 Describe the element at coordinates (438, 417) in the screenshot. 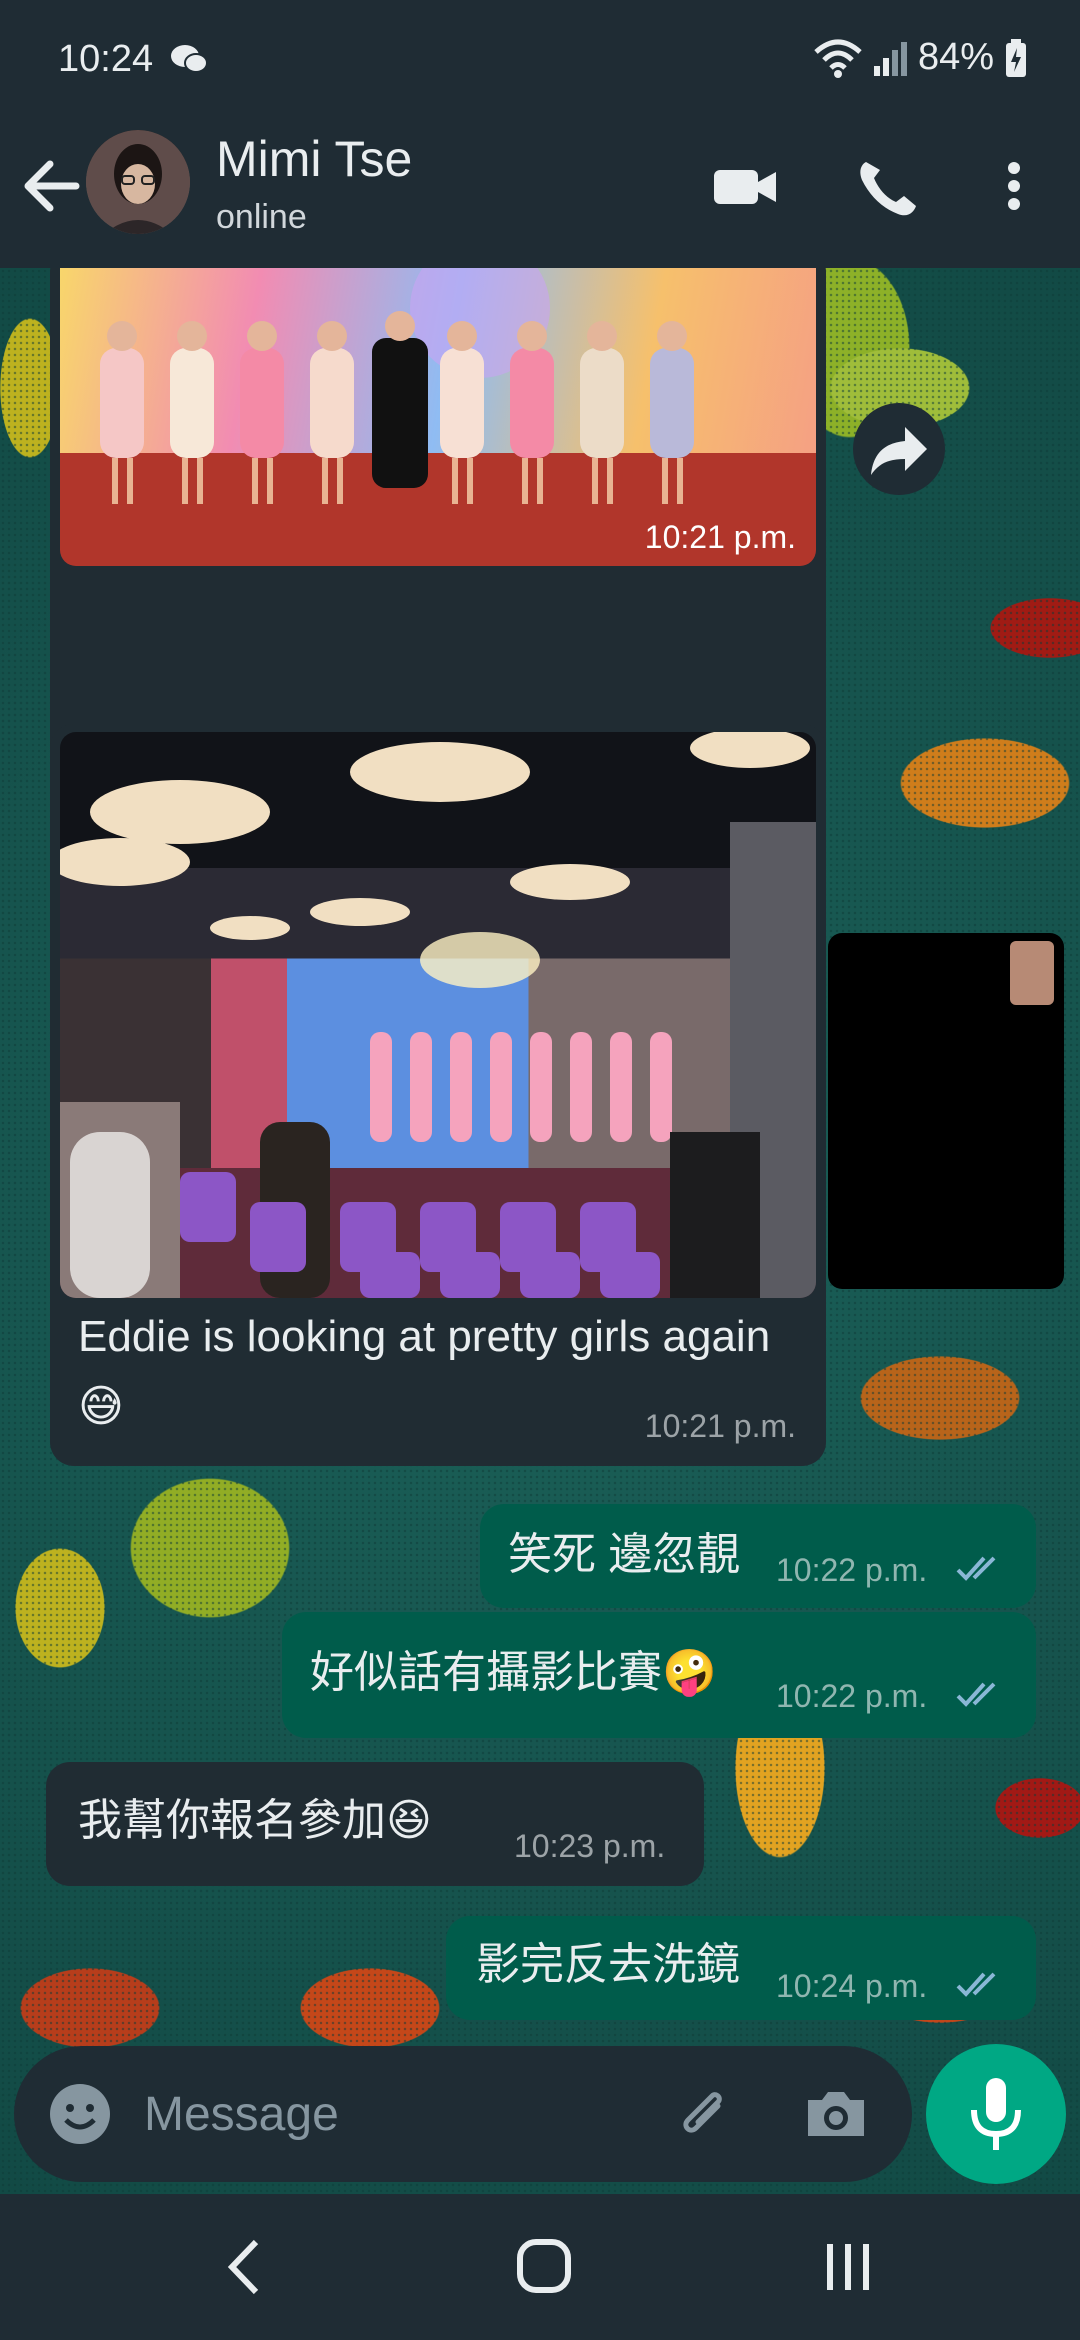

I see `image-attachment: 10:21 p.m.` at that location.